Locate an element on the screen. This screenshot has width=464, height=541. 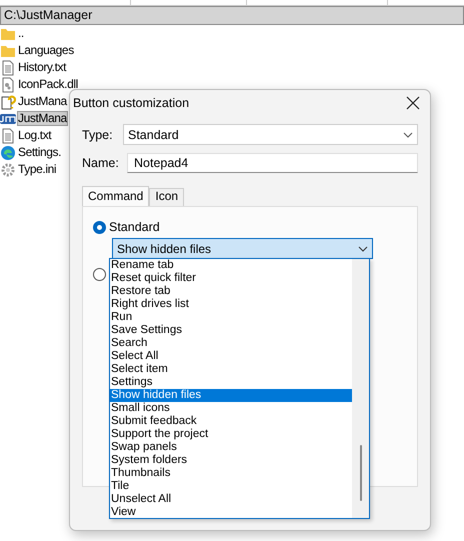
dropdown-option: Select All is located at coordinates (231, 356).